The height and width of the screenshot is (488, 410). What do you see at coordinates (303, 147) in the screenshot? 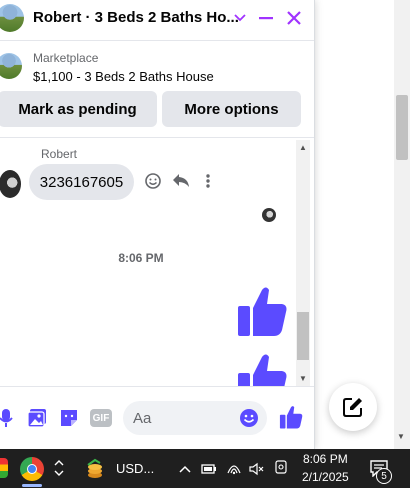
I see `scroll-up-arrow: ▲` at bounding box center [303, 147].